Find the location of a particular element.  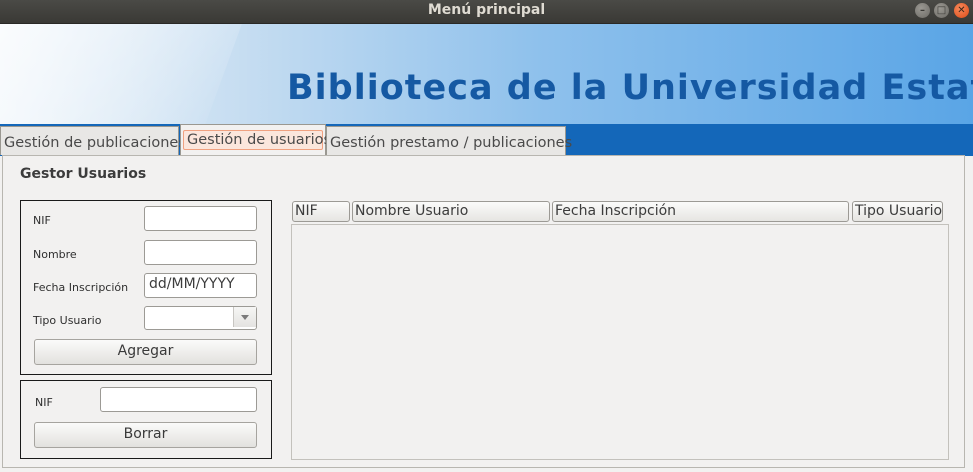

window-title: Menú principal is located at coordinates (486, 10).